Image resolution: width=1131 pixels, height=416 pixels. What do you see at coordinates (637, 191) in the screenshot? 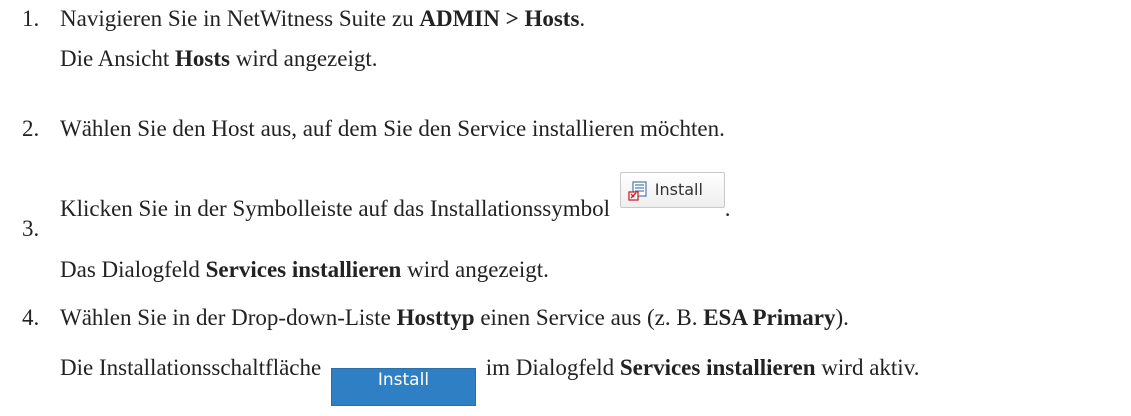
I see `install-icon` at bounding box center [637, 191].